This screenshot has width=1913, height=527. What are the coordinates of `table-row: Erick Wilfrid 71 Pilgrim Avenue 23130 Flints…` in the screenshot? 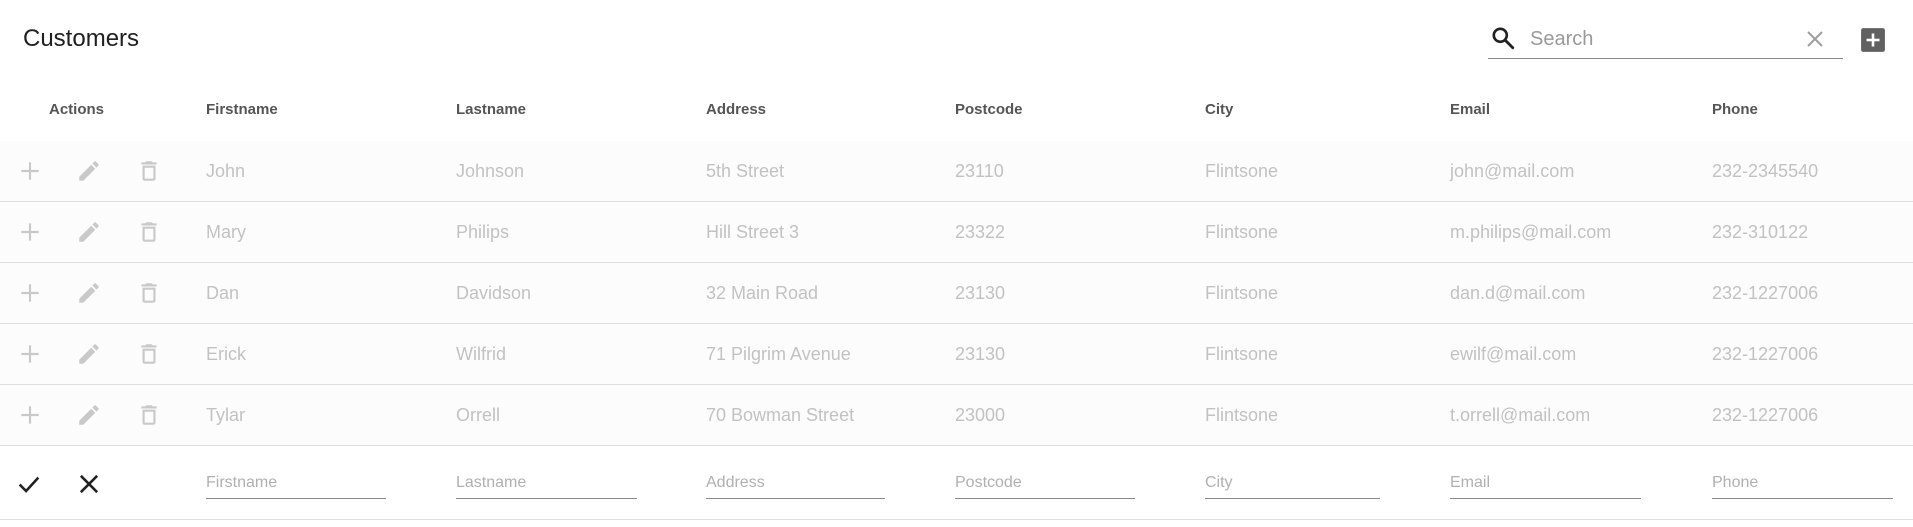 It's located at (956, 354).